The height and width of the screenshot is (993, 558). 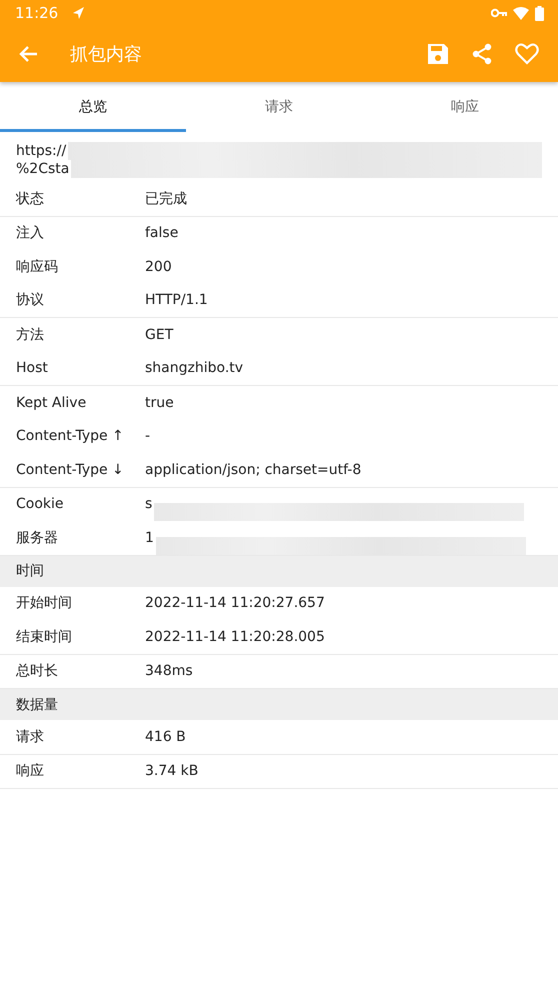 I want to click on field-label: 开始时间, so click(x=44, y=603).